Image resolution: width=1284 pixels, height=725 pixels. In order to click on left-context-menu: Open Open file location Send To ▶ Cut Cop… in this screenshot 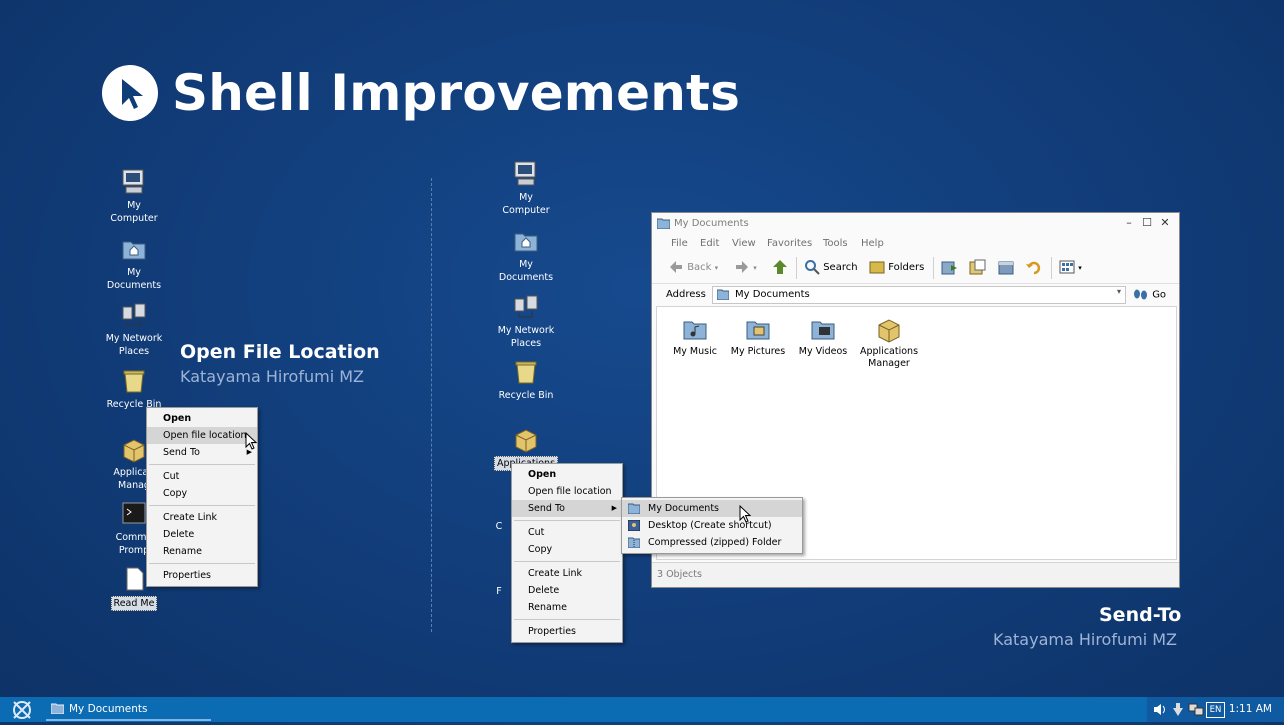, I will do `click(202, 497)`.